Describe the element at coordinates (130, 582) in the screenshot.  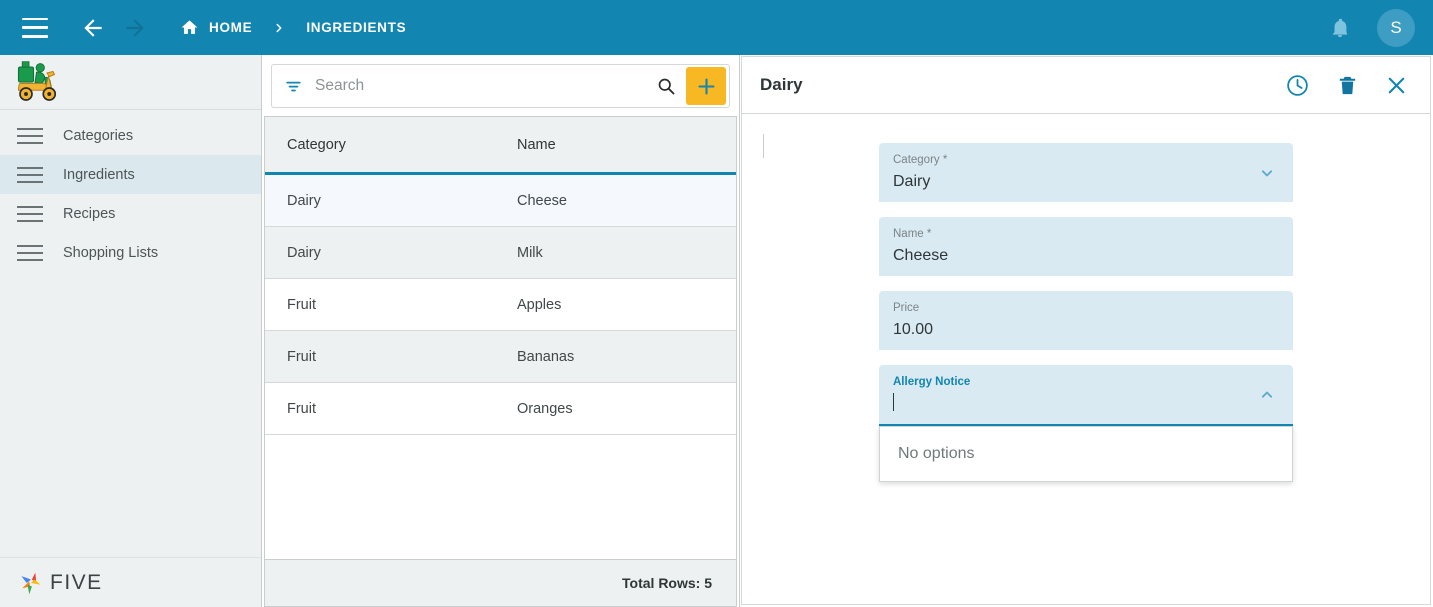
I see `sidebar-brand: FIVE` at that location.